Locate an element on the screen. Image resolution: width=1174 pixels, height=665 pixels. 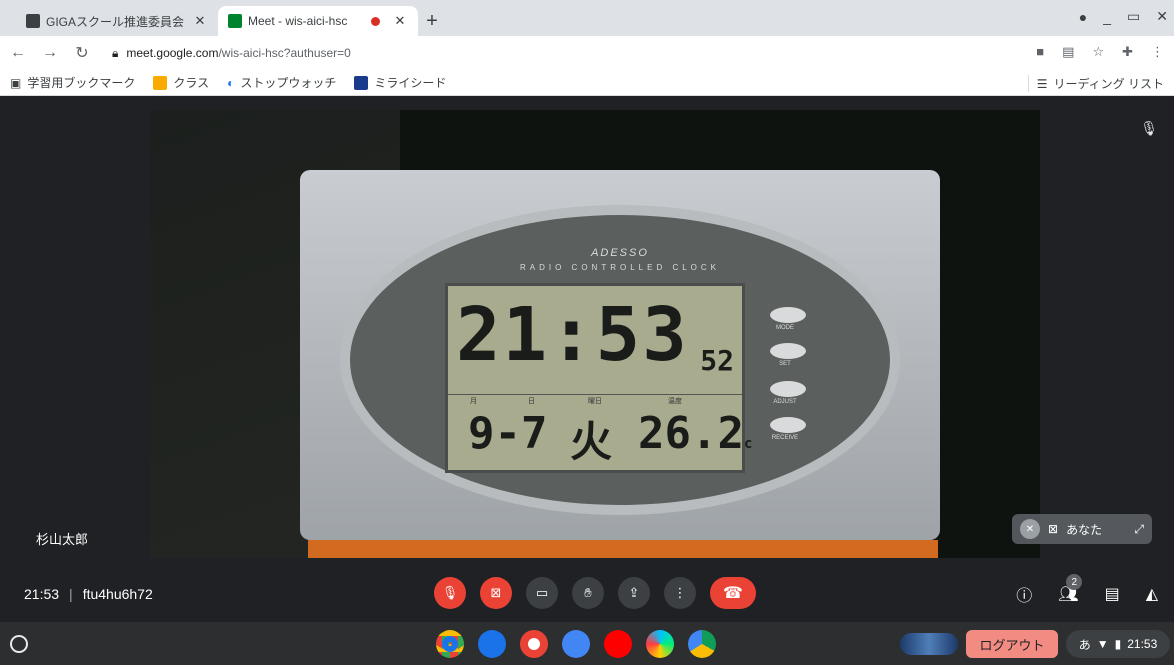
clock-receive-button is located at coordinates (788, 425).